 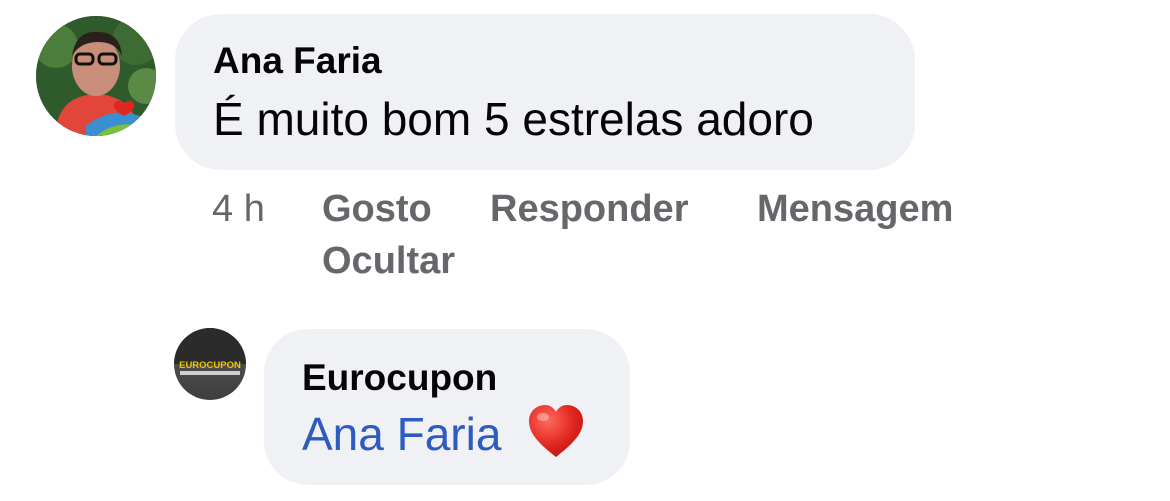 What do you see at coordinates (401, 434) in the screenshot?
I see `mention-link: Ana Faria` at bounding box center [401, 434].